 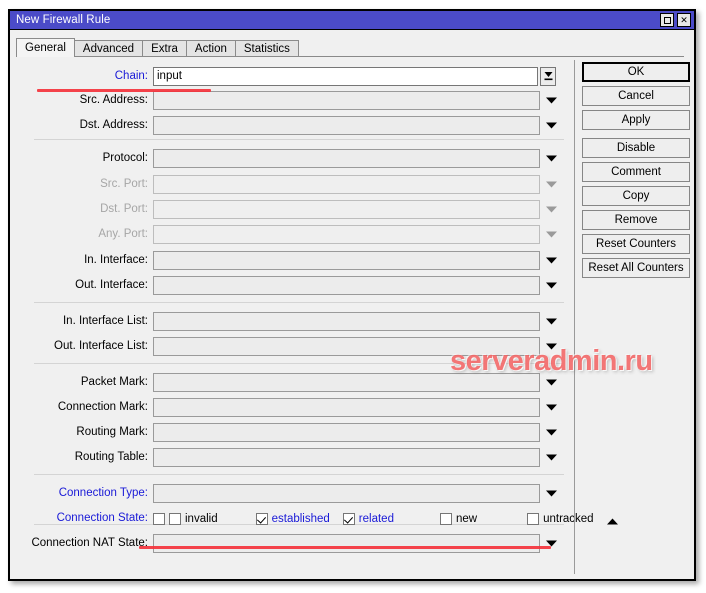 I want to click on checkbox-established-box, so click(x=261, y=518).